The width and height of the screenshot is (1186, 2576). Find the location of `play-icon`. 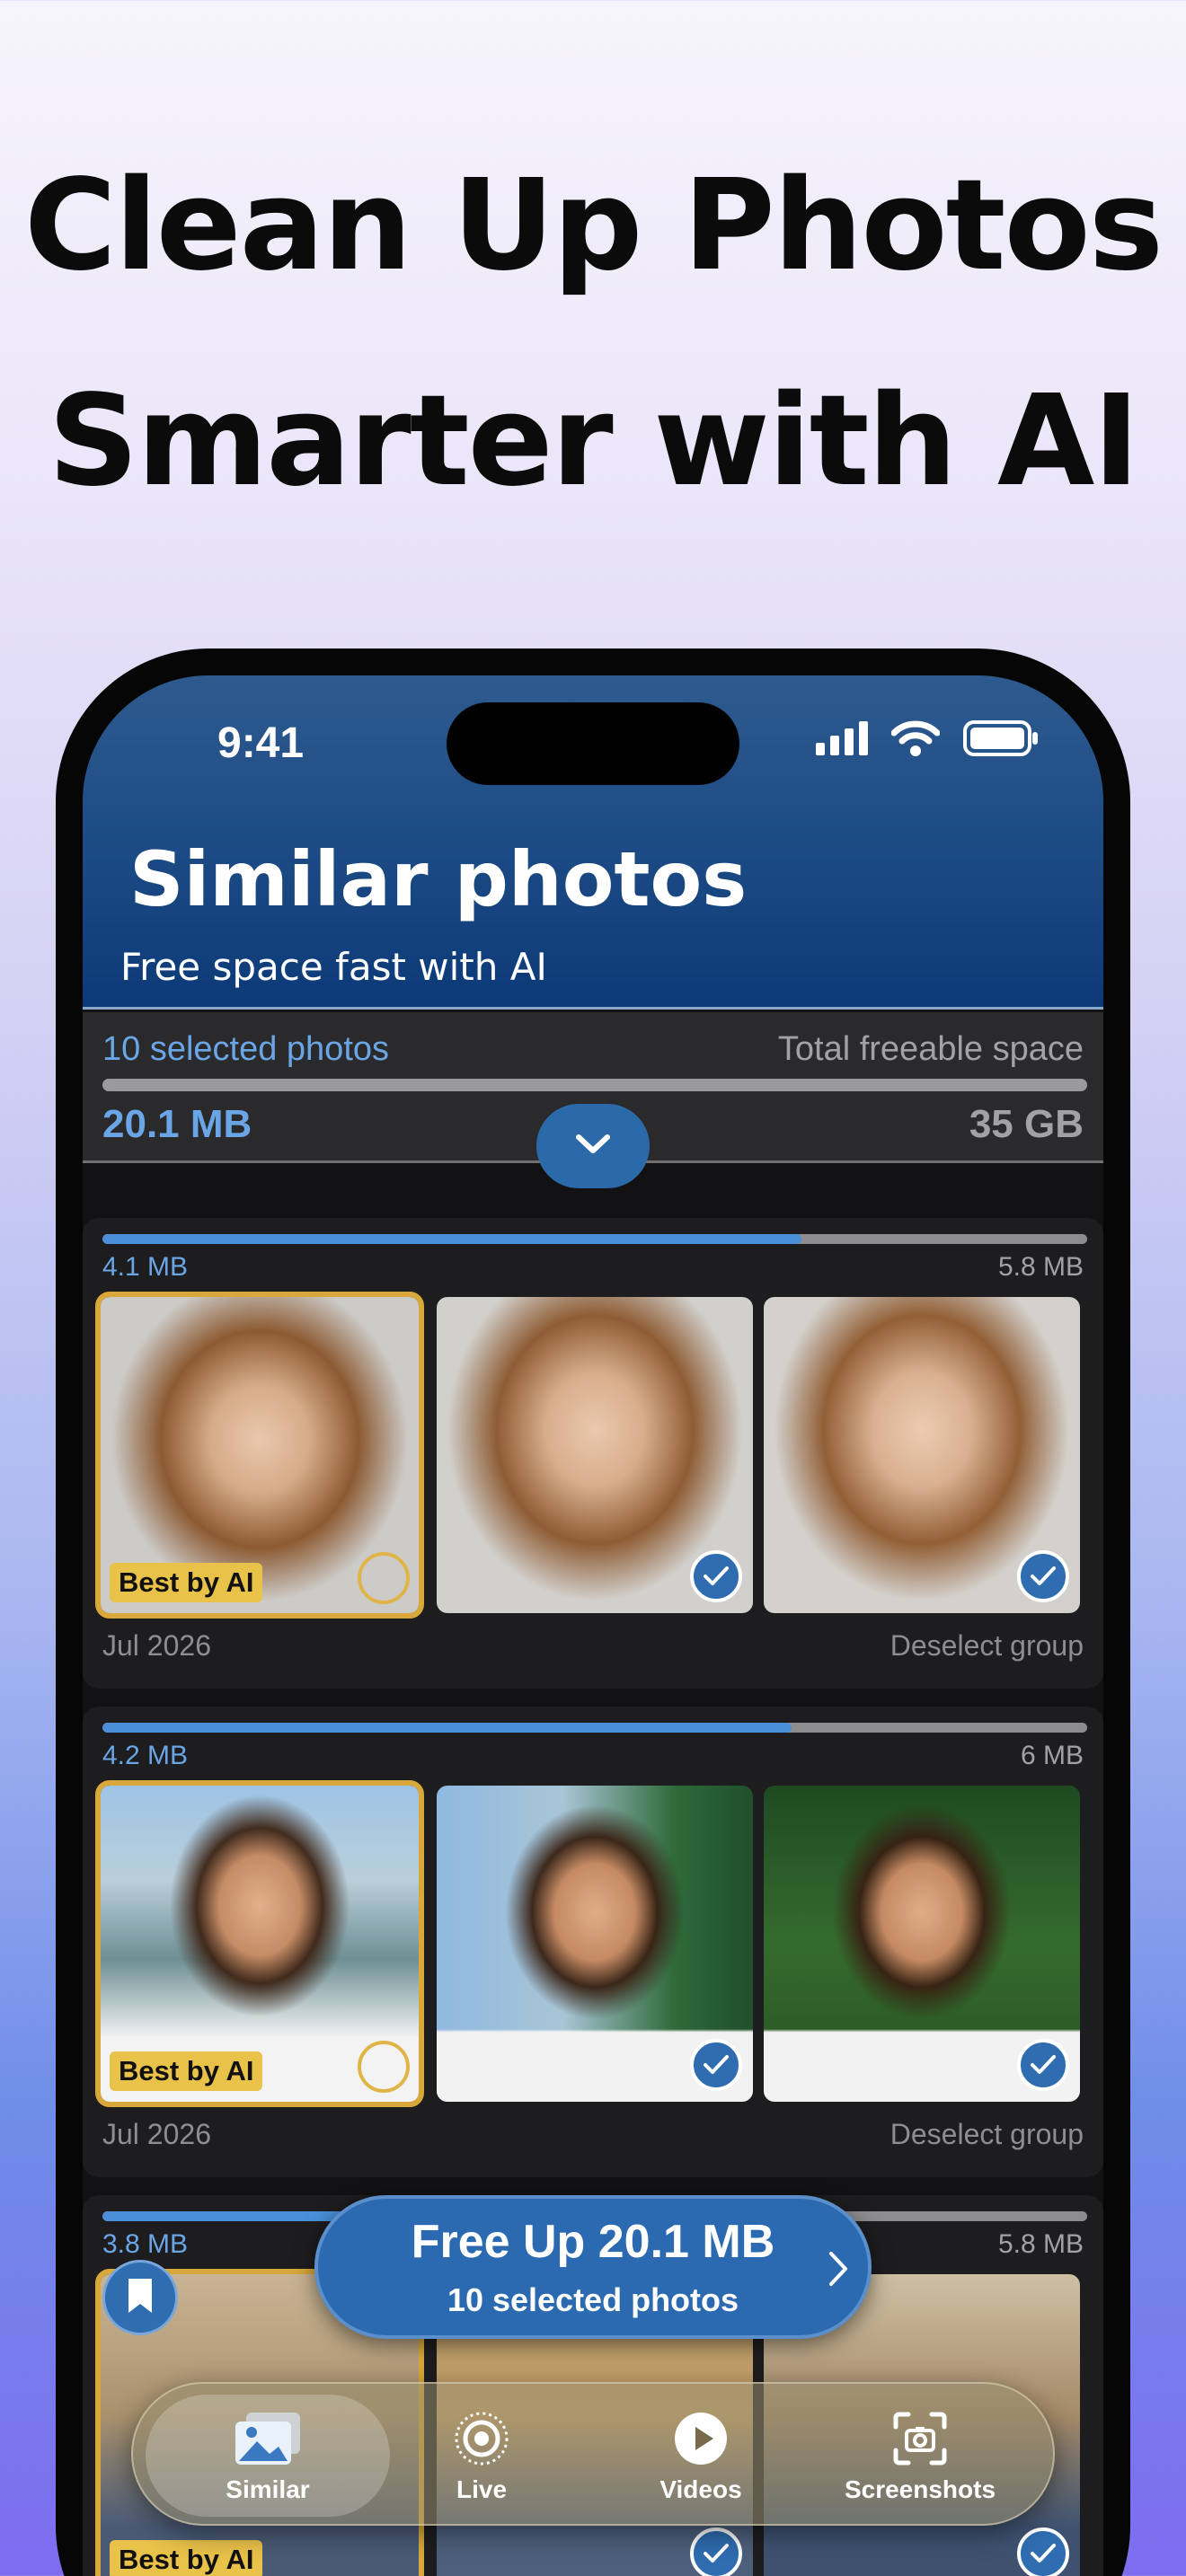

play-icon is located at coordinates (701, 2438).